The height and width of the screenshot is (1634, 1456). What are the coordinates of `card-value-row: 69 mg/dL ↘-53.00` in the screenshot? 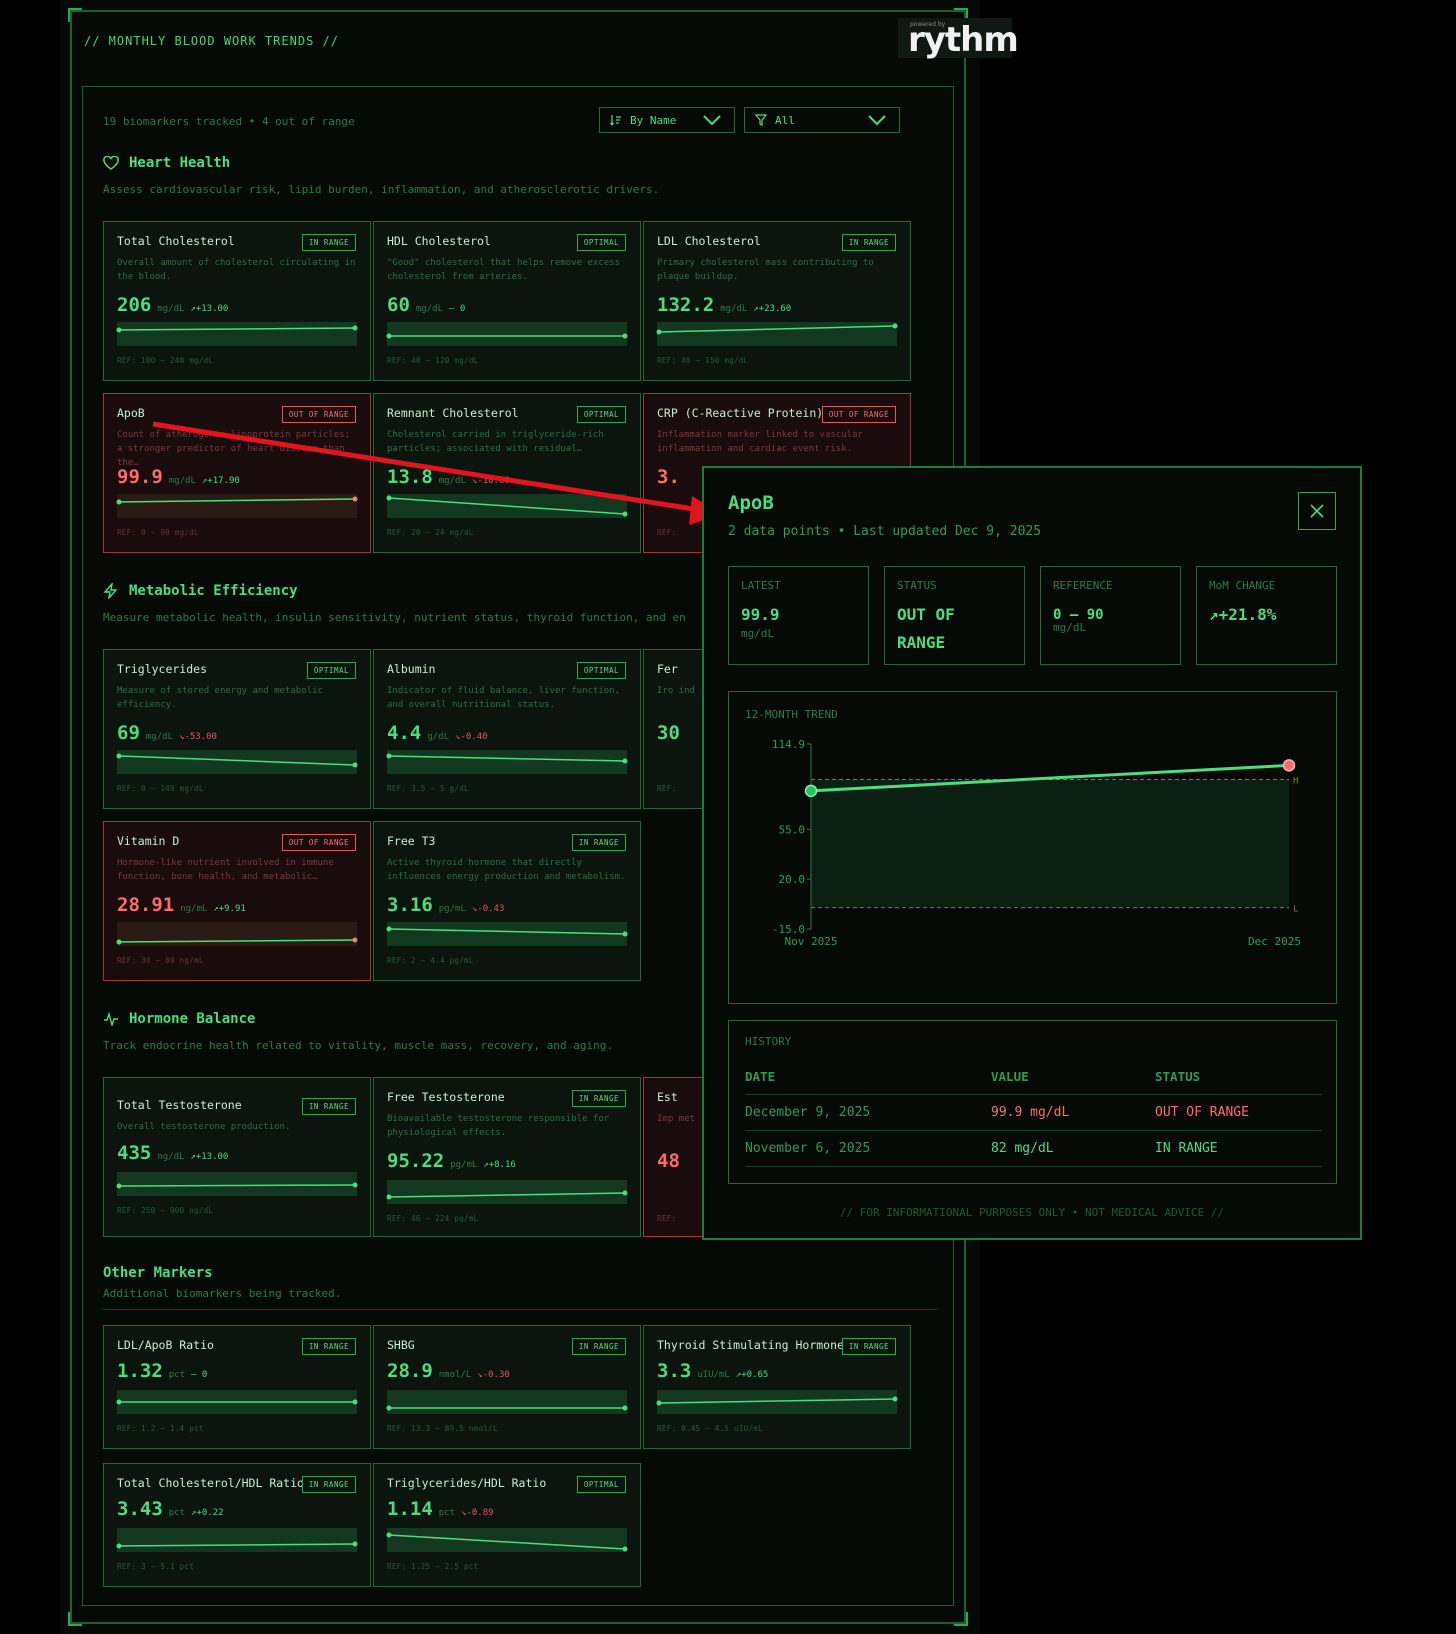 It's located at (167, 733).